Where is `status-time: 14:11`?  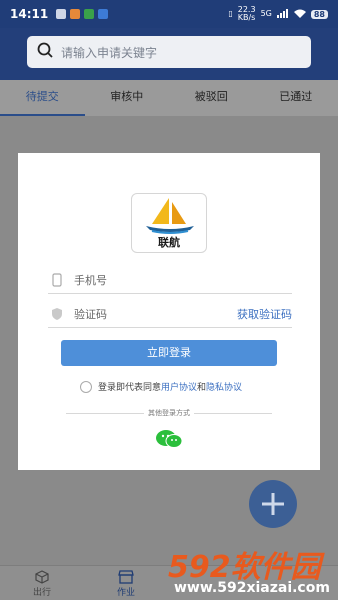
status-time: 14:11 is located at coordinates (29, 14).